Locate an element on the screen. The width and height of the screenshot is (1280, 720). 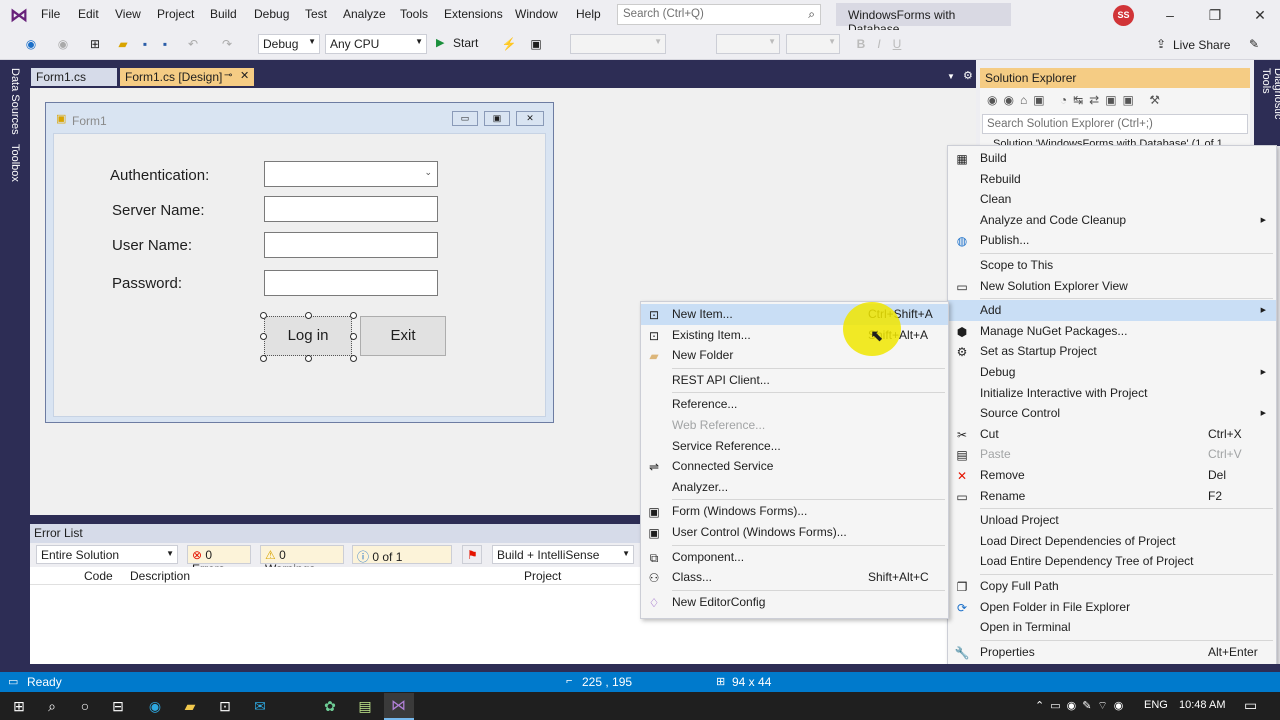
ctx-rename: ▭ Rename F2 is located at coordinates (1112, 496).